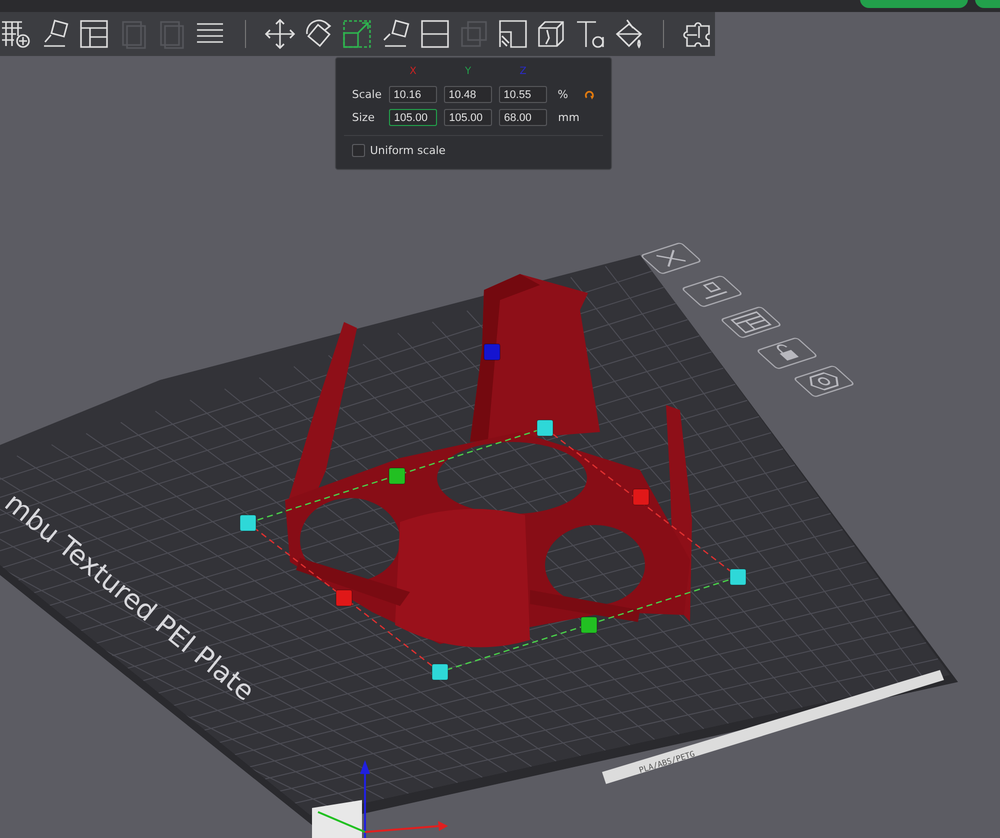 The height and width of the screenshot is (838, 1000). I want to click on text-icon, so click(590, 34).